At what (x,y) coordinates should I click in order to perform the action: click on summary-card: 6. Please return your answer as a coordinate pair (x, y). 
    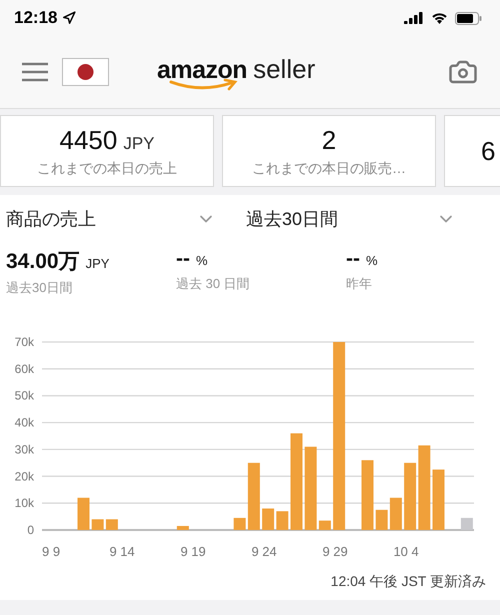
    Looking at the image, I should click on (472, 151).